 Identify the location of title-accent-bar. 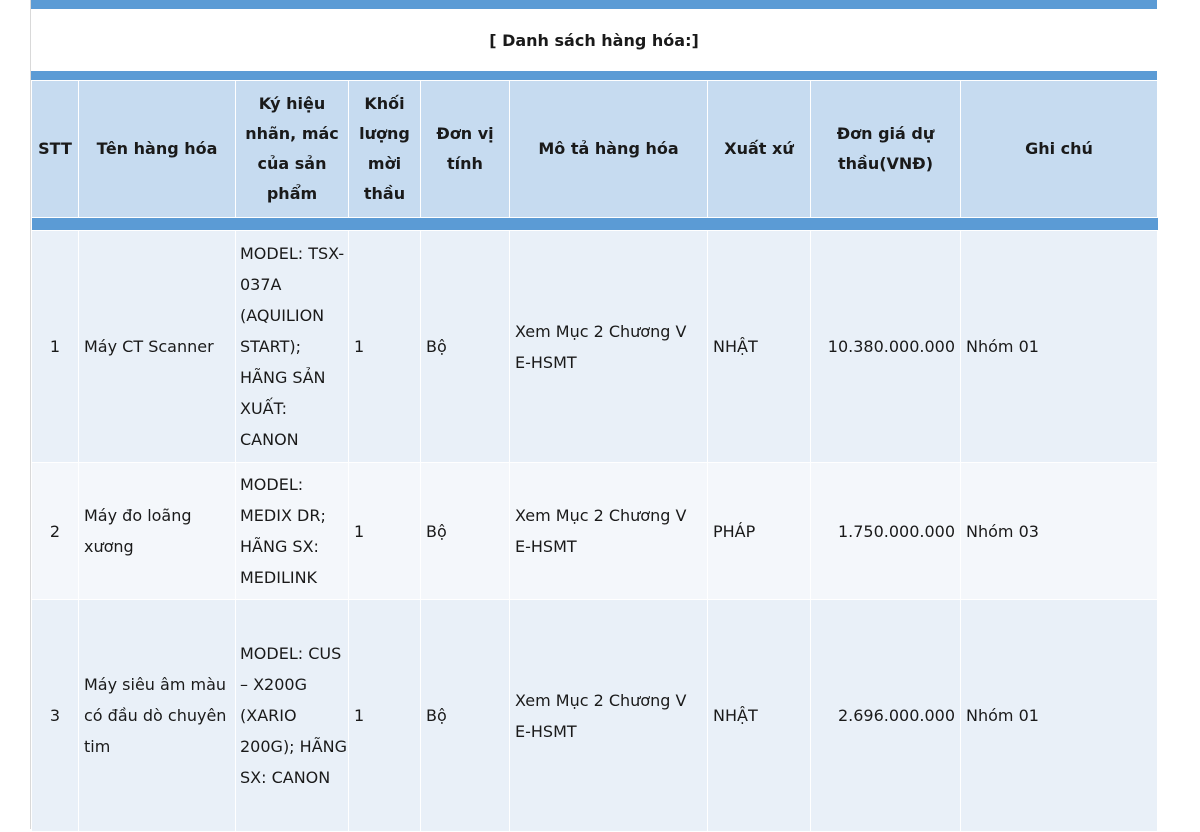
(594, 75).